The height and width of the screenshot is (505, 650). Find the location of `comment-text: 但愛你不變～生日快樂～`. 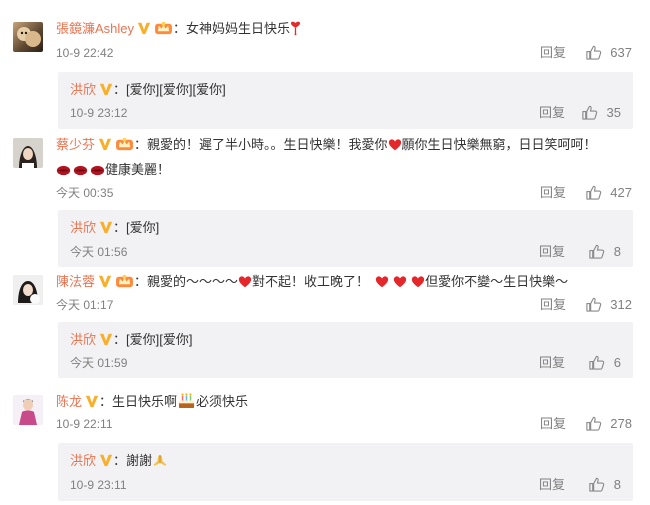

comment-text: 但愛你不變～生日快樂～ is located at coordinates (497, 281).